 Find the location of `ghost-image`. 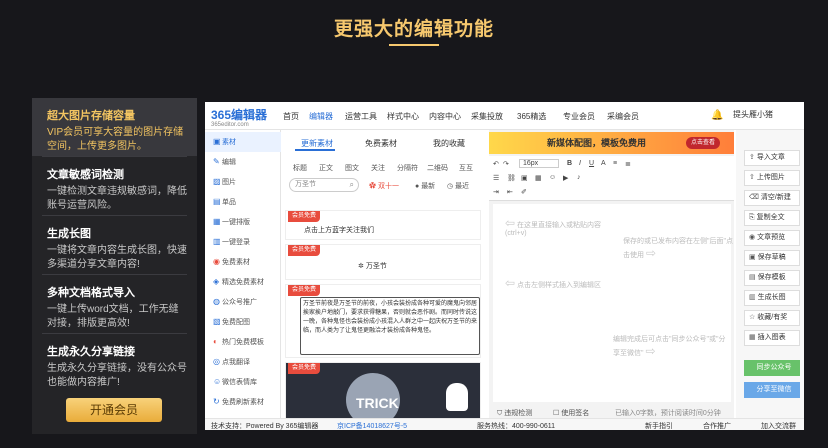

ghost-image is located at coordinates (457, 397).